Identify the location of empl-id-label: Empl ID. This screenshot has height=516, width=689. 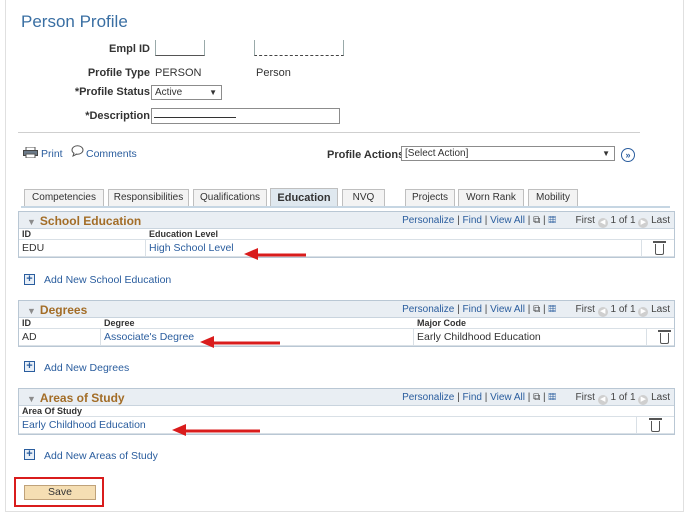
(129, 49).